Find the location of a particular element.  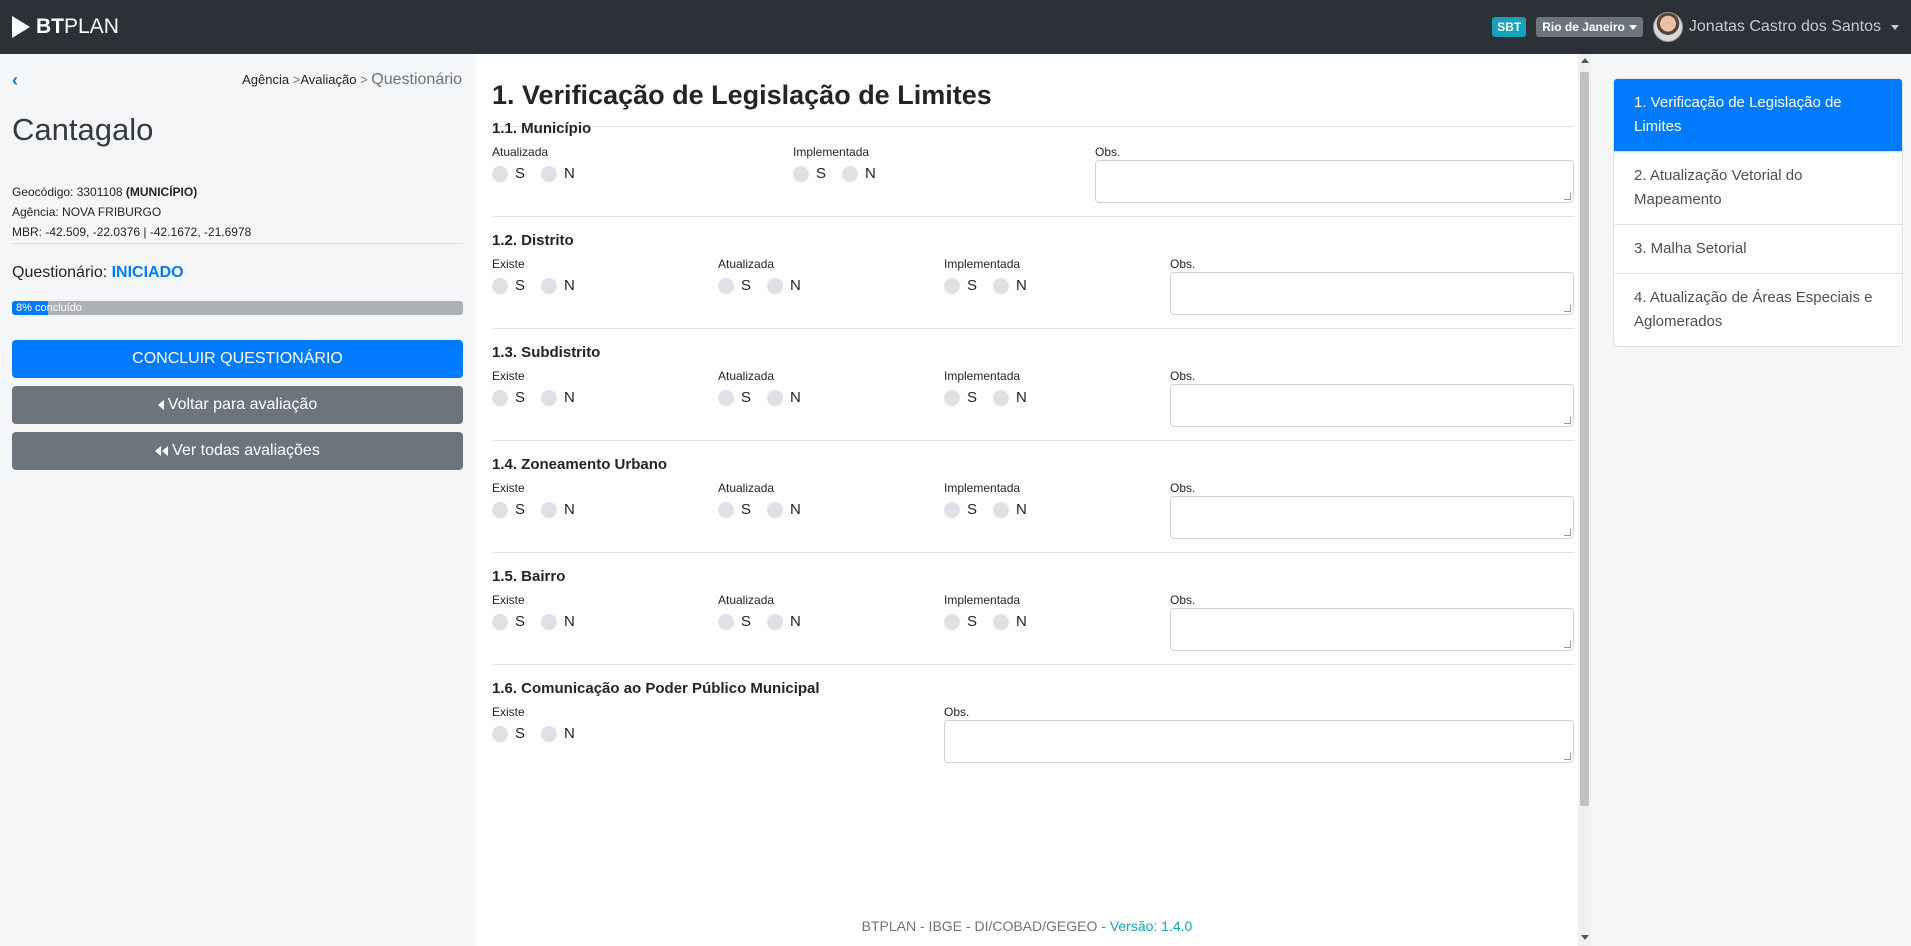

user-menu: Jonatas Castro dos Santos is located at coordinates (1775, 27).